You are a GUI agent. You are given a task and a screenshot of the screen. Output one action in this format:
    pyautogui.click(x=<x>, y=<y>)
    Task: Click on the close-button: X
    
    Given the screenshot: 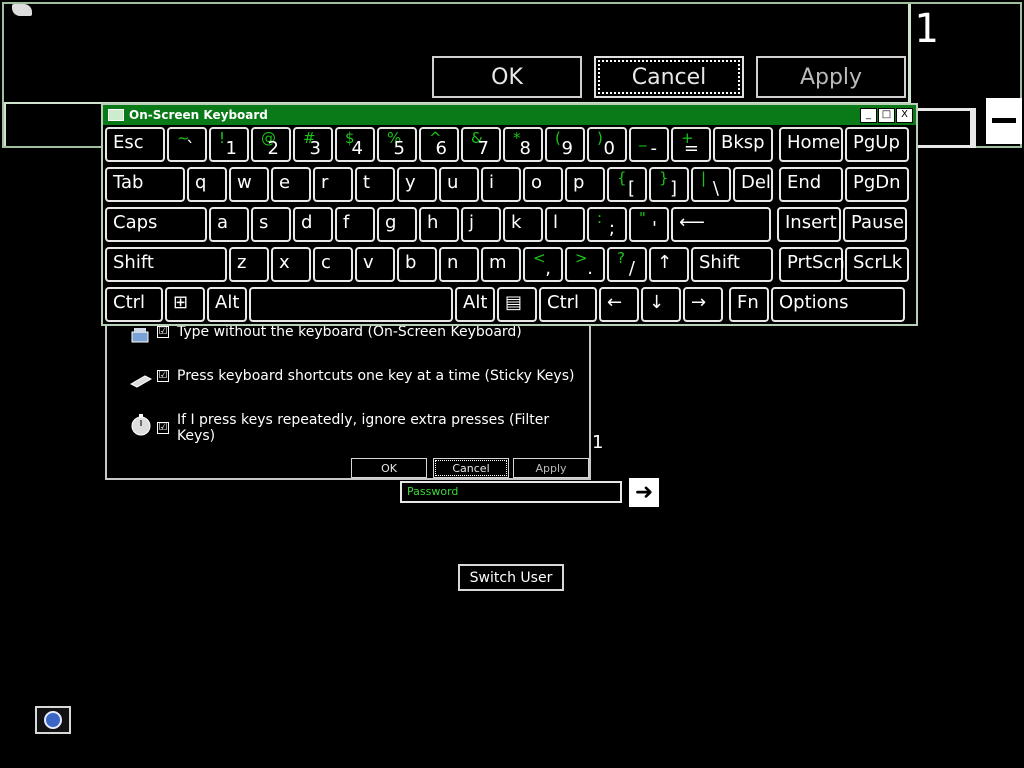 What is the action you would take?
    pyautogui.click(x=904, y=115)
    